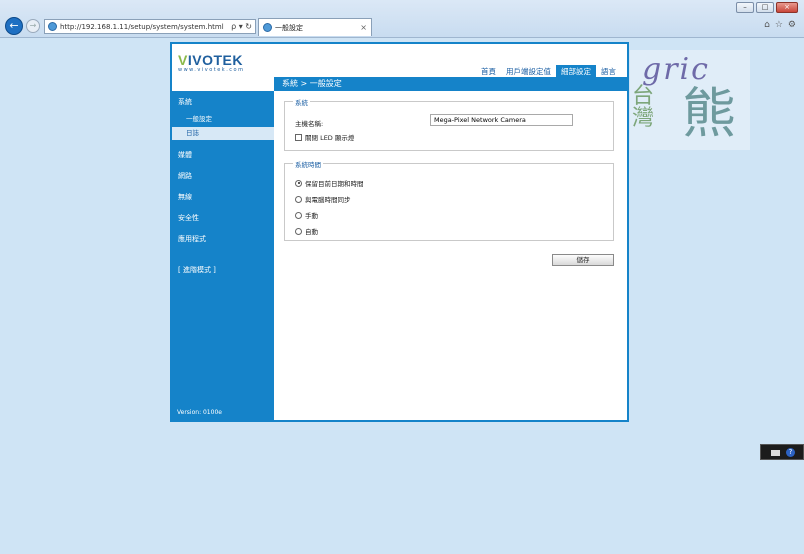 The image size is (804, 554). What do you see at coordinates (328, 200) in the screenshot?
I see `time-option-label: 與電腦時間同步` at bounding box center [328, 200].